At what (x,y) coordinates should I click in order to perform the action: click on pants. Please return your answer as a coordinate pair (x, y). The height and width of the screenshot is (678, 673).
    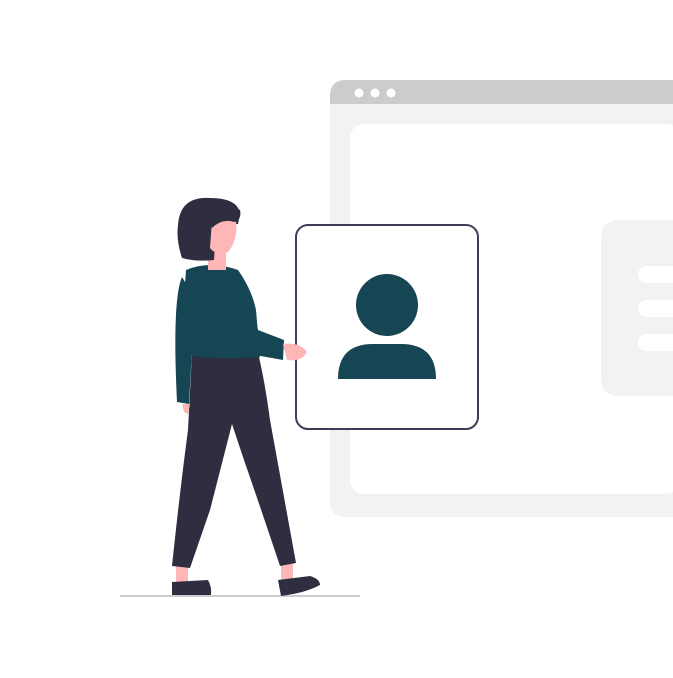
    Looking at the image, I should click on (234, 456).